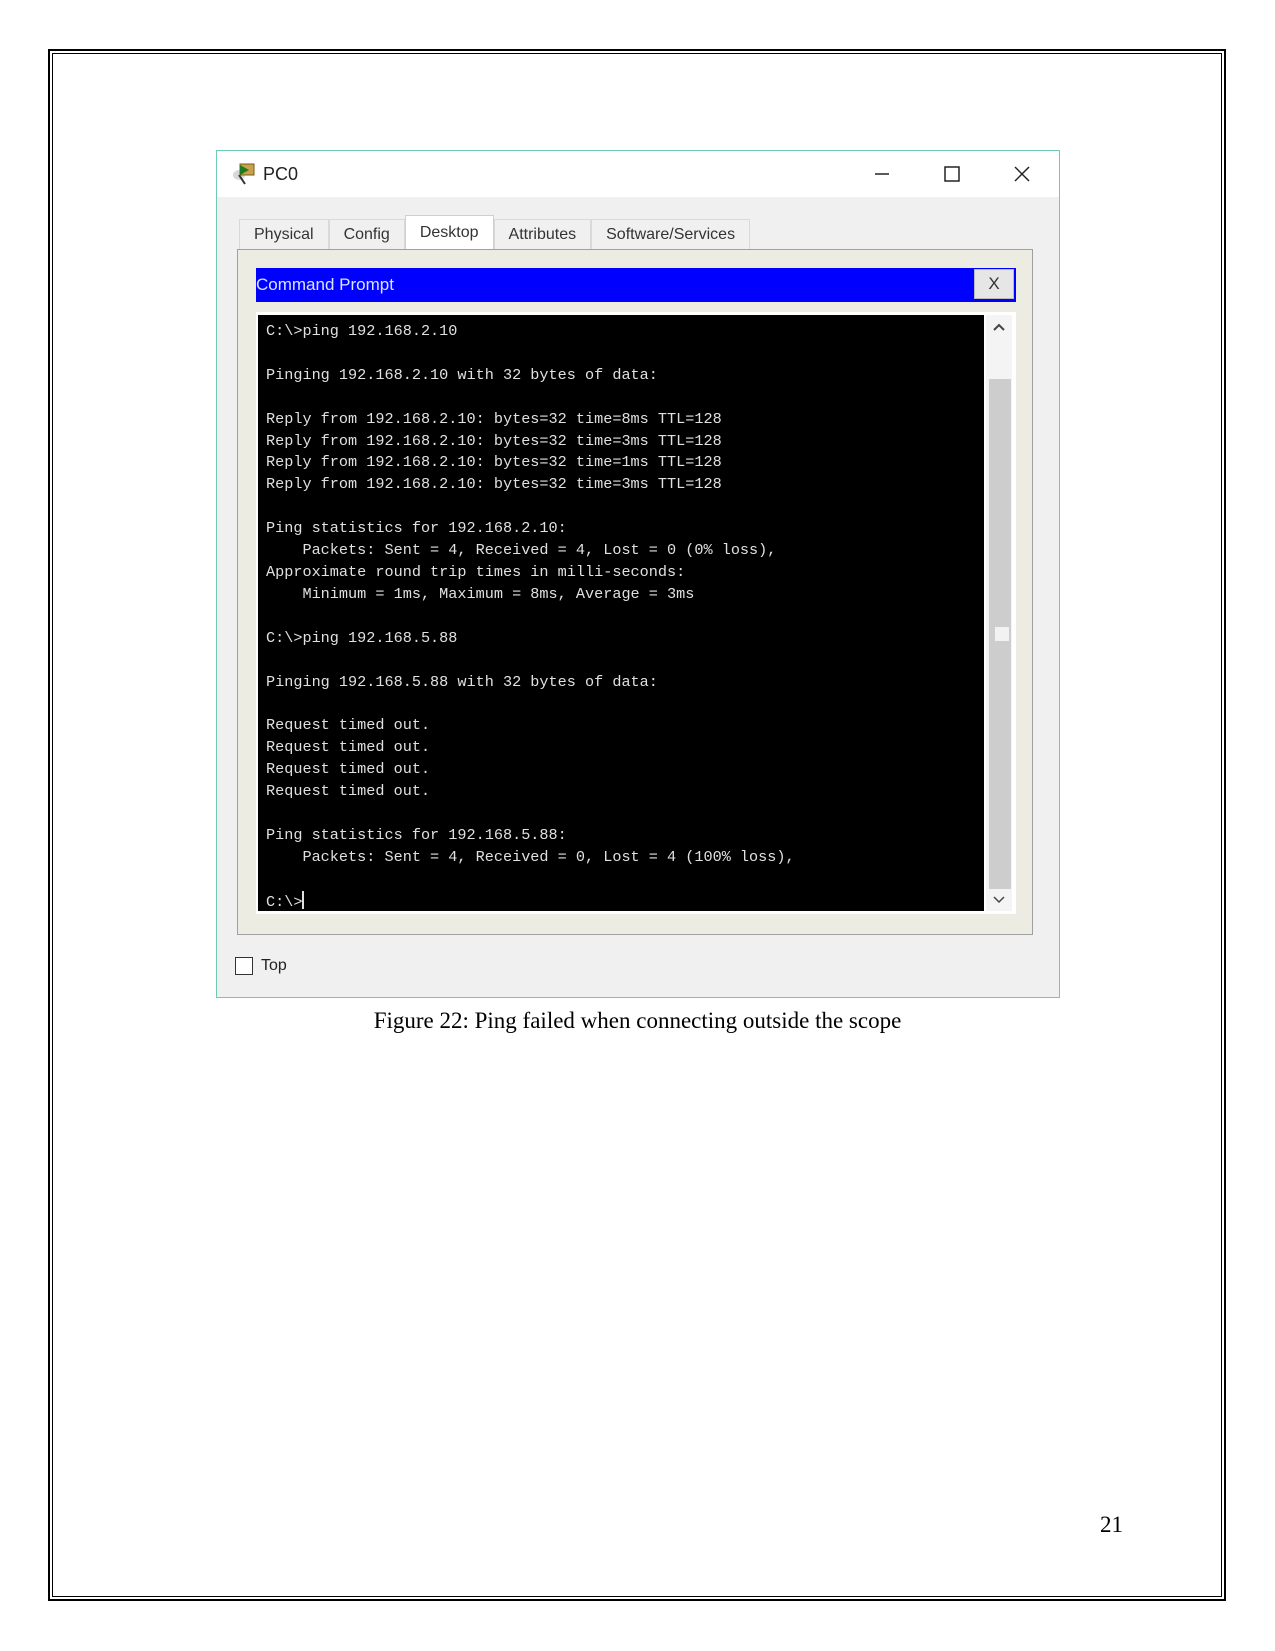 The width and height of the screenshot is (1275, 1651). I want to click on tab-physical: Physical, so click(284, 234).